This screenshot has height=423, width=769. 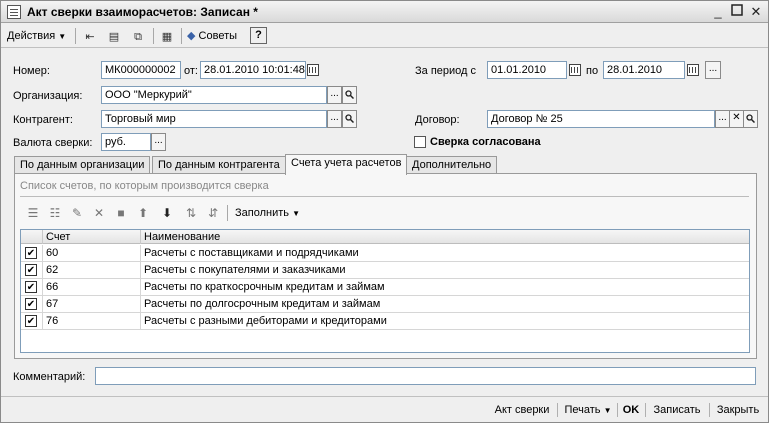 What do you see at coordinates (167, 213) in the screenshot?
I see `move-down-icon: ⬇` at bounding box center [167, 213].